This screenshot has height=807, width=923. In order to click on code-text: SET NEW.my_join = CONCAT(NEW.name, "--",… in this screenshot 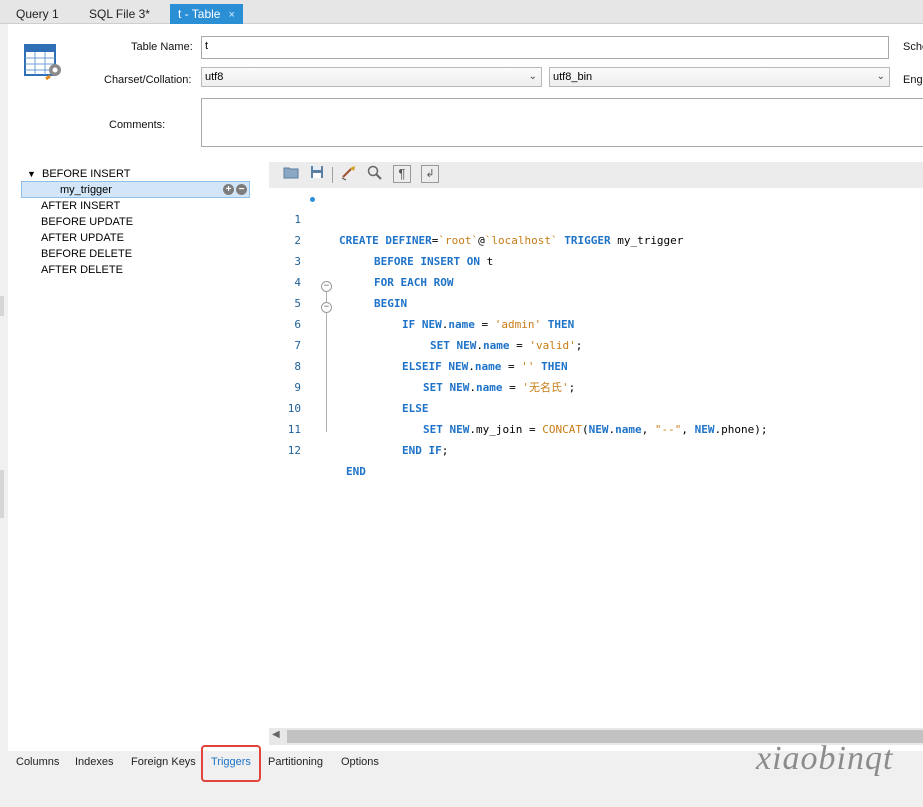, I will do `click(595, 429)`.